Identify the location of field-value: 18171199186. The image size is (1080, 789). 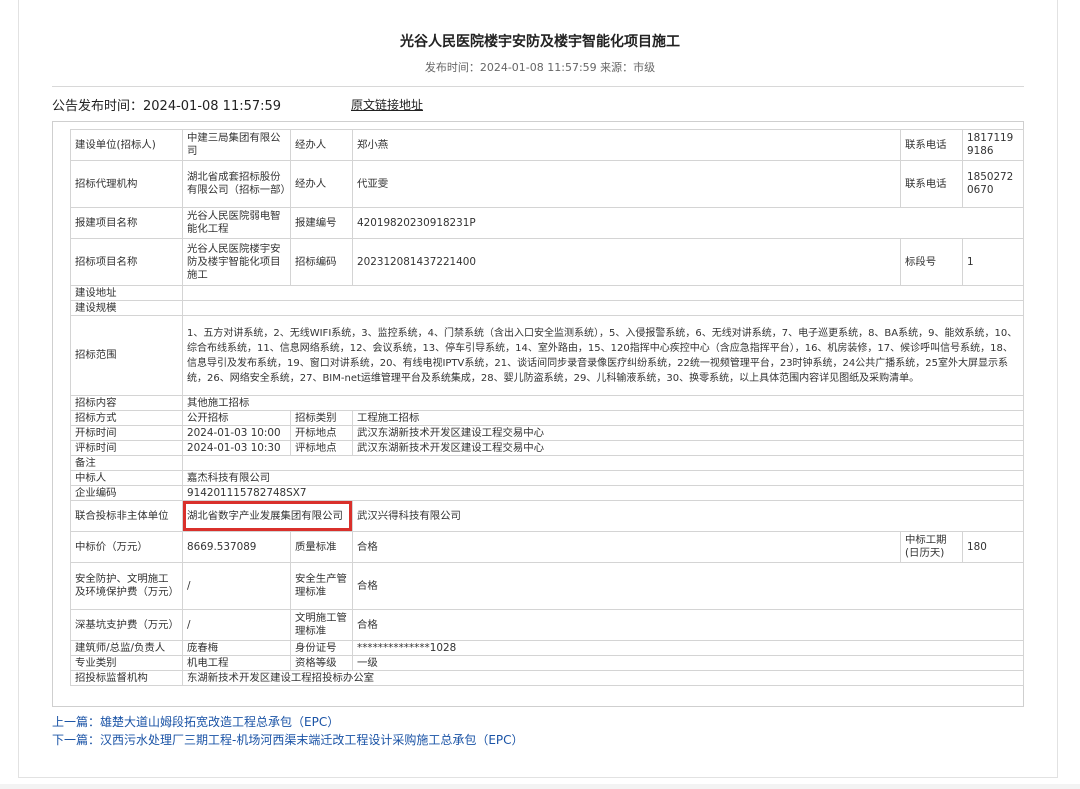
(993, 145).